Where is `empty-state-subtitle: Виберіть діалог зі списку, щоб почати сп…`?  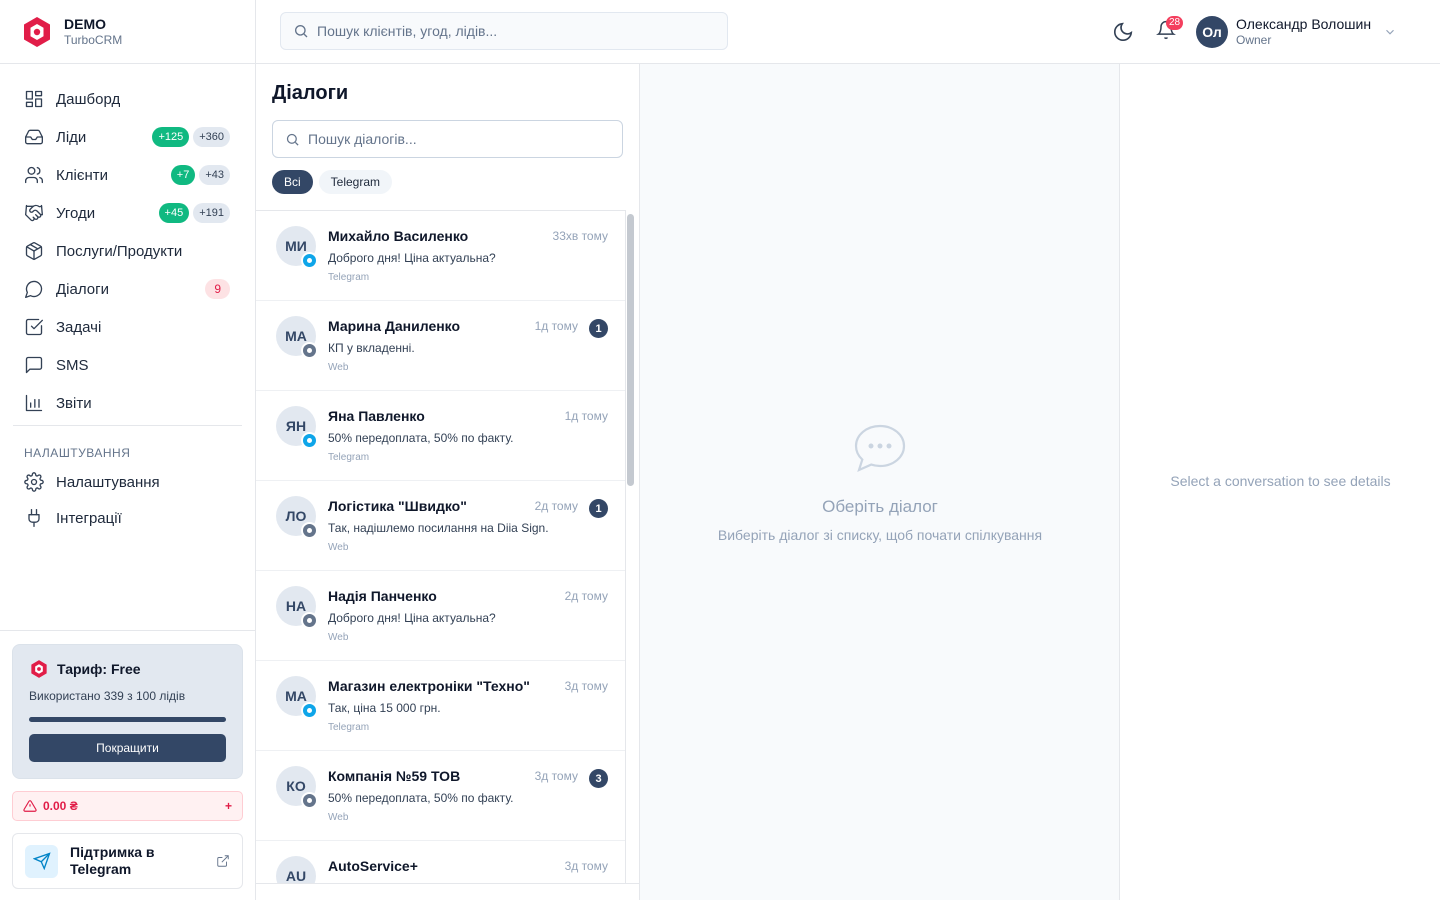 empty-state-subtitle: Виберіть діалог зі списку, щоб почати сп… is located at coordinates (880, 535).